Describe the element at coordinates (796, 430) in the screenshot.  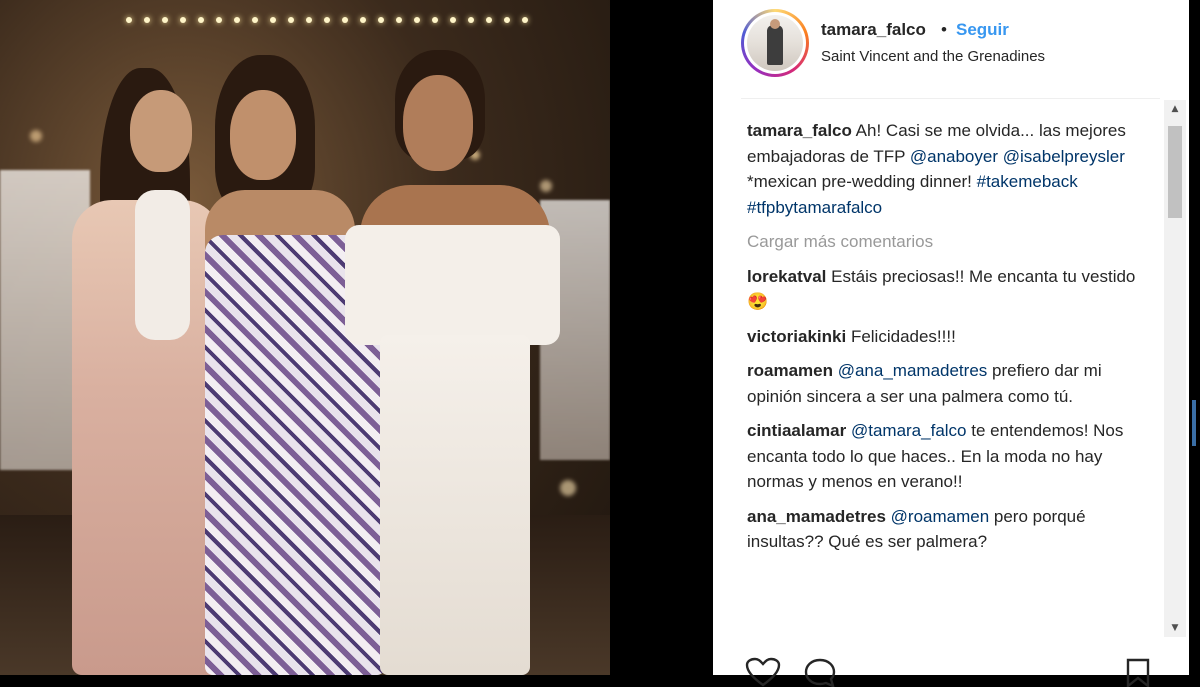
I see `comment-username: cintiaalamar` at that location.